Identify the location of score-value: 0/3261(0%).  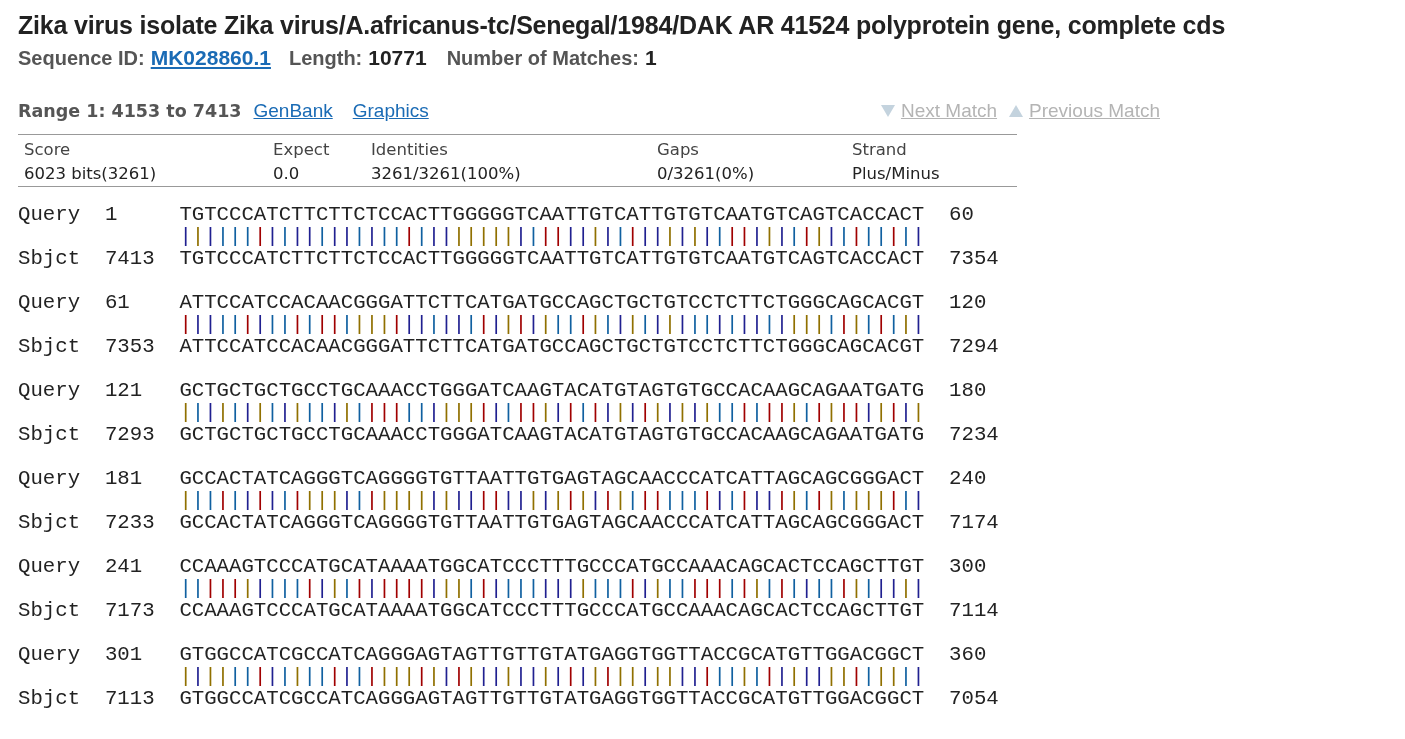
(706, 174).